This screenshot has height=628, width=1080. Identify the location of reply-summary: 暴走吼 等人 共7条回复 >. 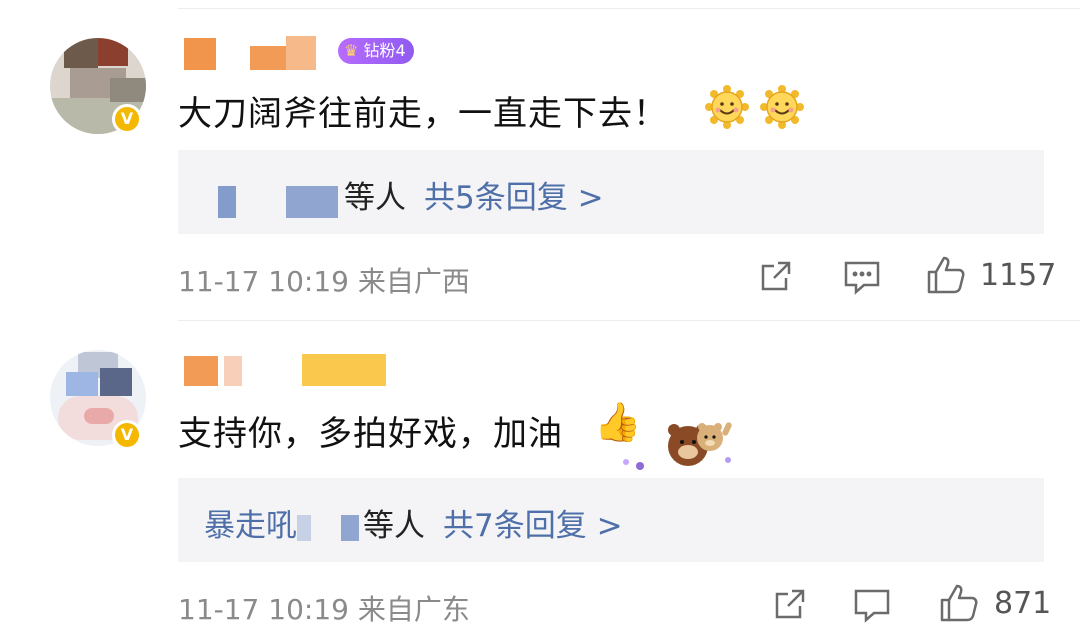
(413, 522).